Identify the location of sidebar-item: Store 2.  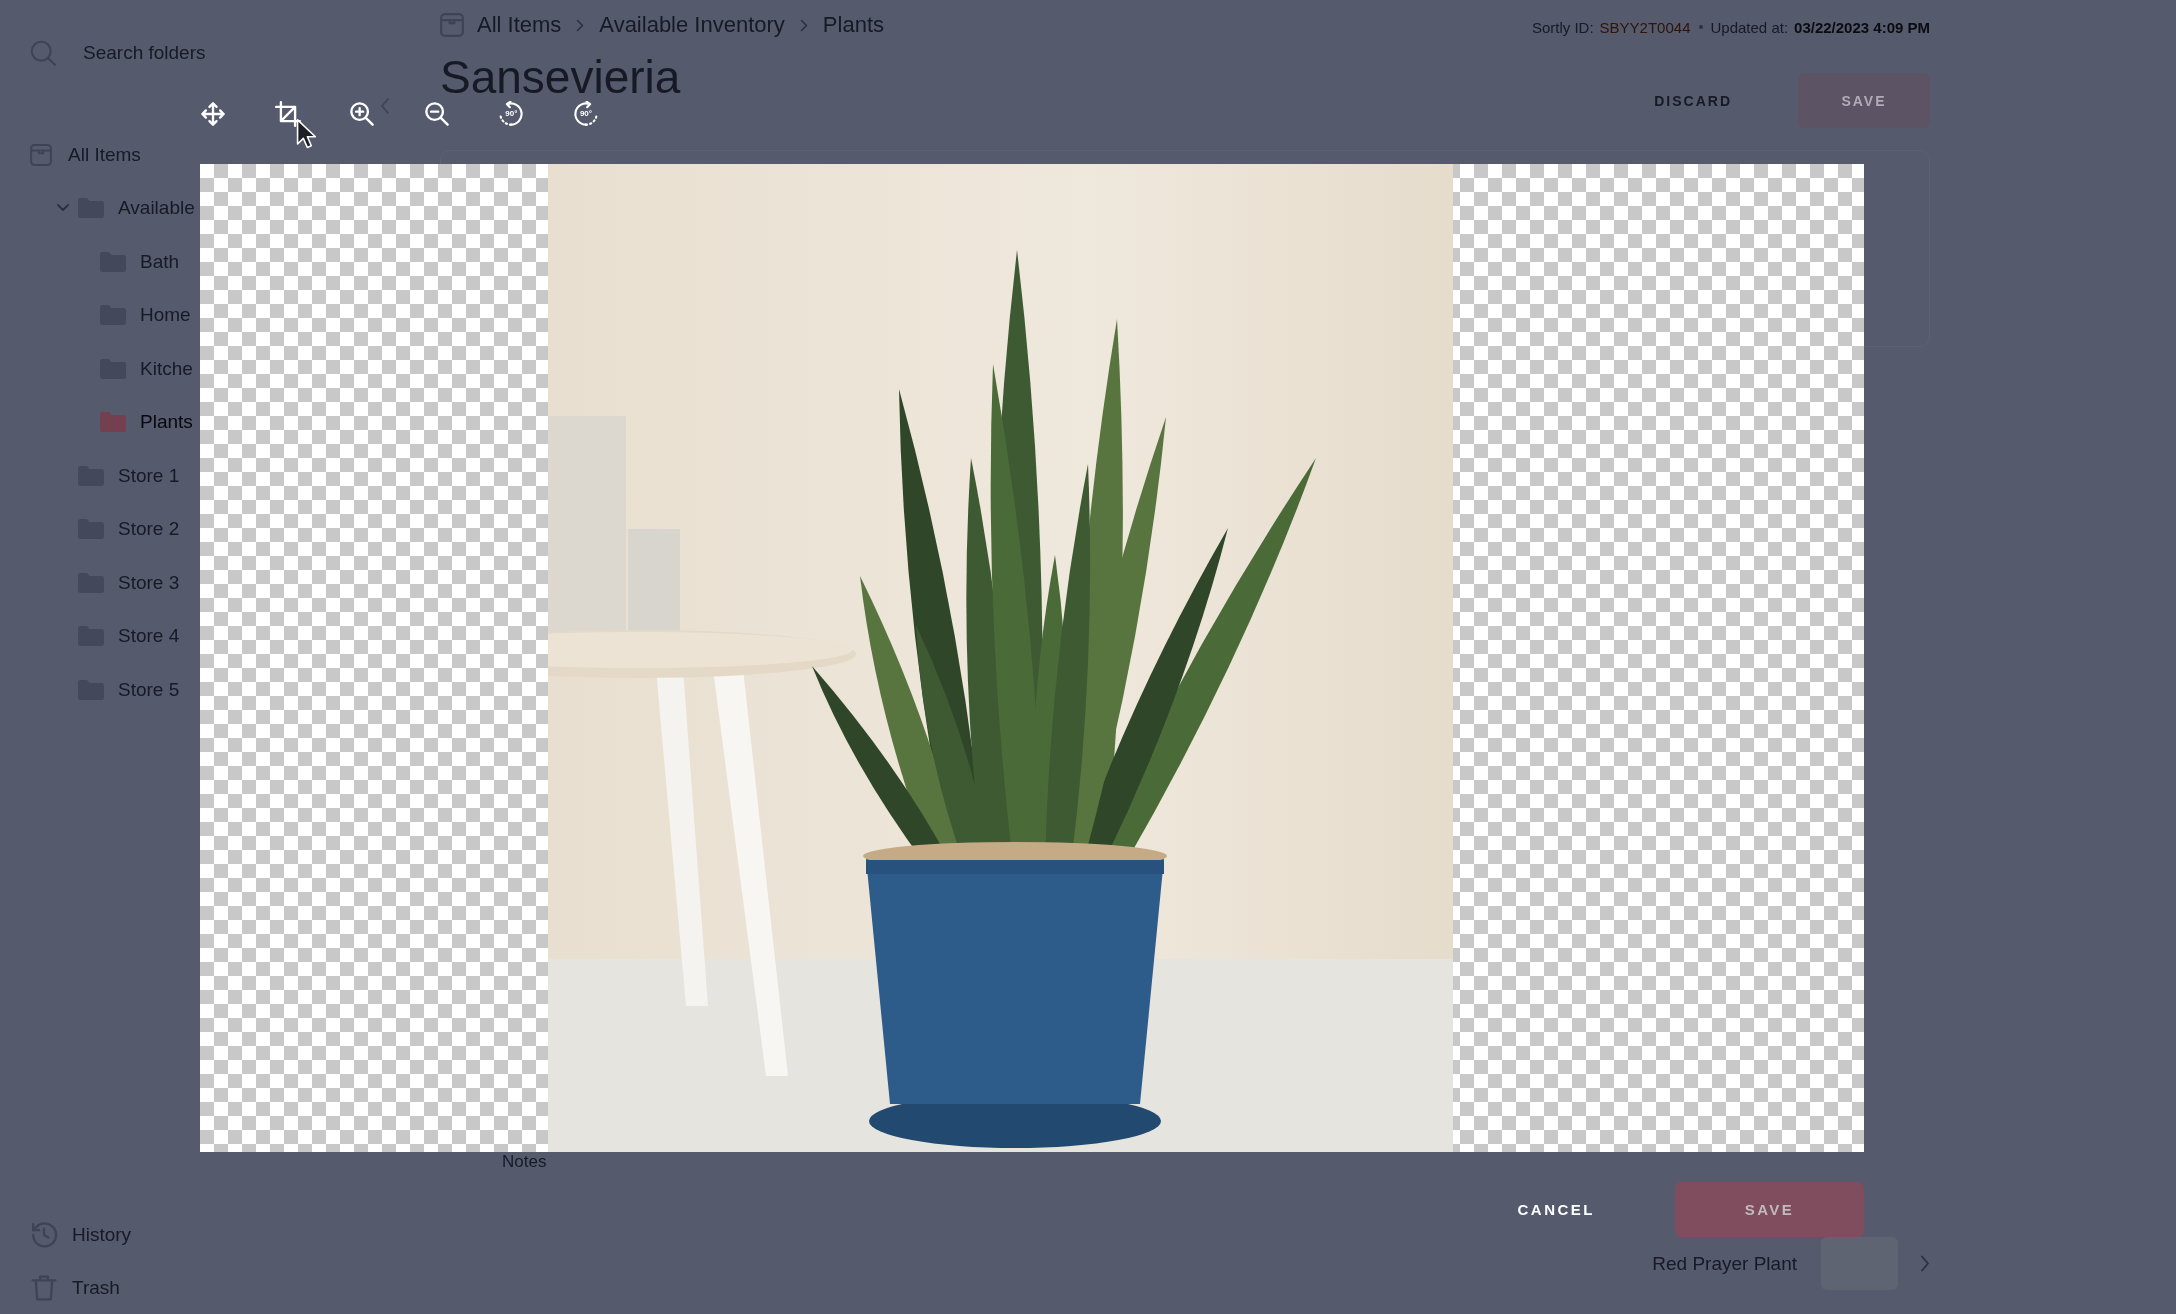
(116, 529).